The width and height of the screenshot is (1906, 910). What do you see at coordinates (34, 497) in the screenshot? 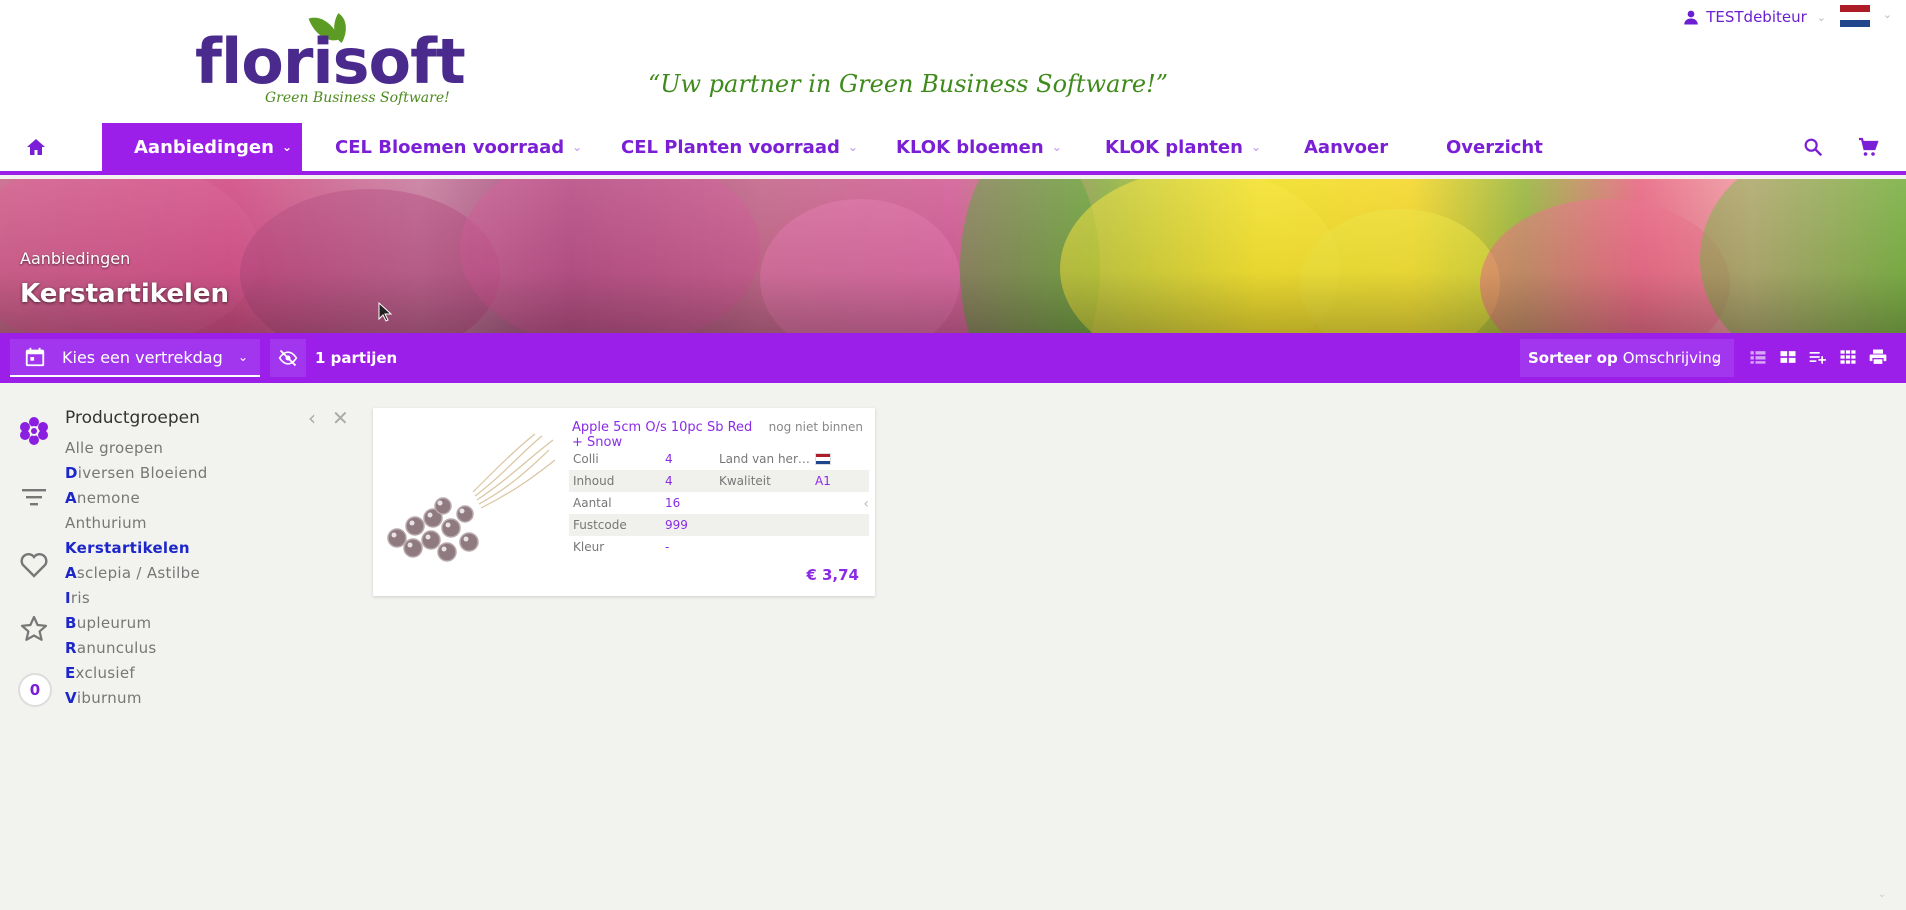
I see `filter-icon` at bounding box center [34, 497].